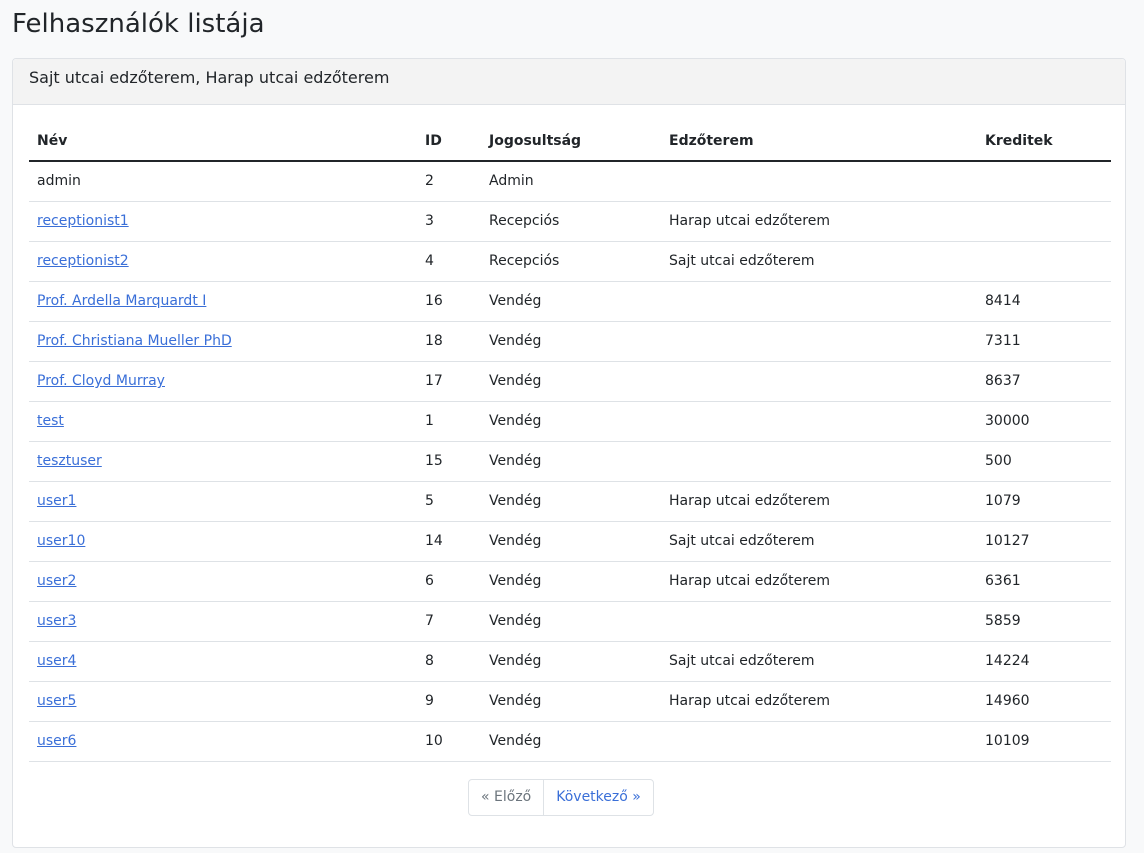 Image resolution: width=1144 pixels, height=853 pixels. I want to click on cell-credits: 30000, so click(1044, 421).